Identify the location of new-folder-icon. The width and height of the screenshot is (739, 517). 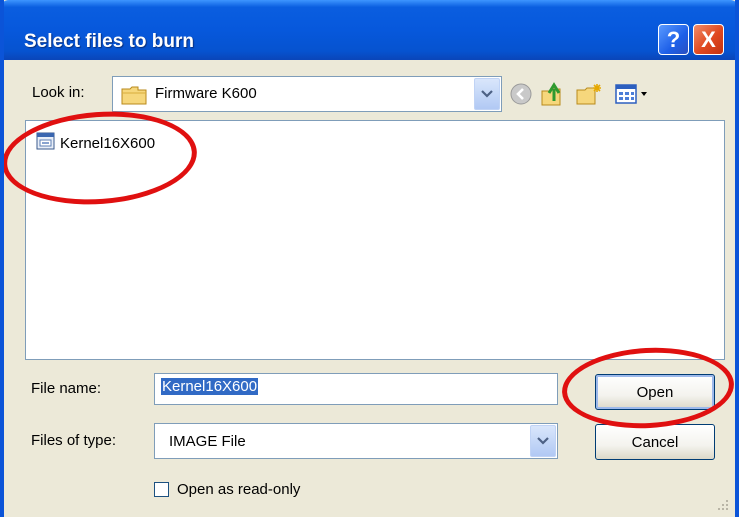
(588, 94).